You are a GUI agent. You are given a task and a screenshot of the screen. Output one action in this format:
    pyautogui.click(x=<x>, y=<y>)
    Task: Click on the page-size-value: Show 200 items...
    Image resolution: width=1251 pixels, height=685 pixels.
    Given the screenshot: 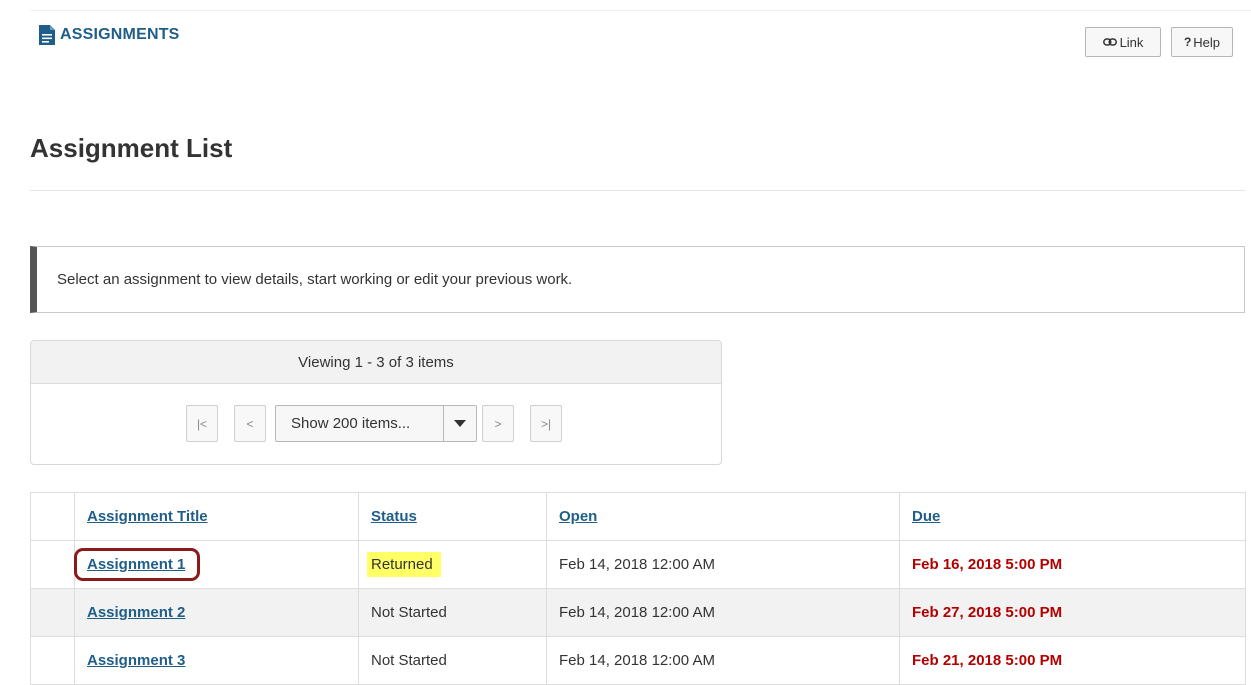 What is the action you would take?
    pyautogui.click(x=351, y=423)
    